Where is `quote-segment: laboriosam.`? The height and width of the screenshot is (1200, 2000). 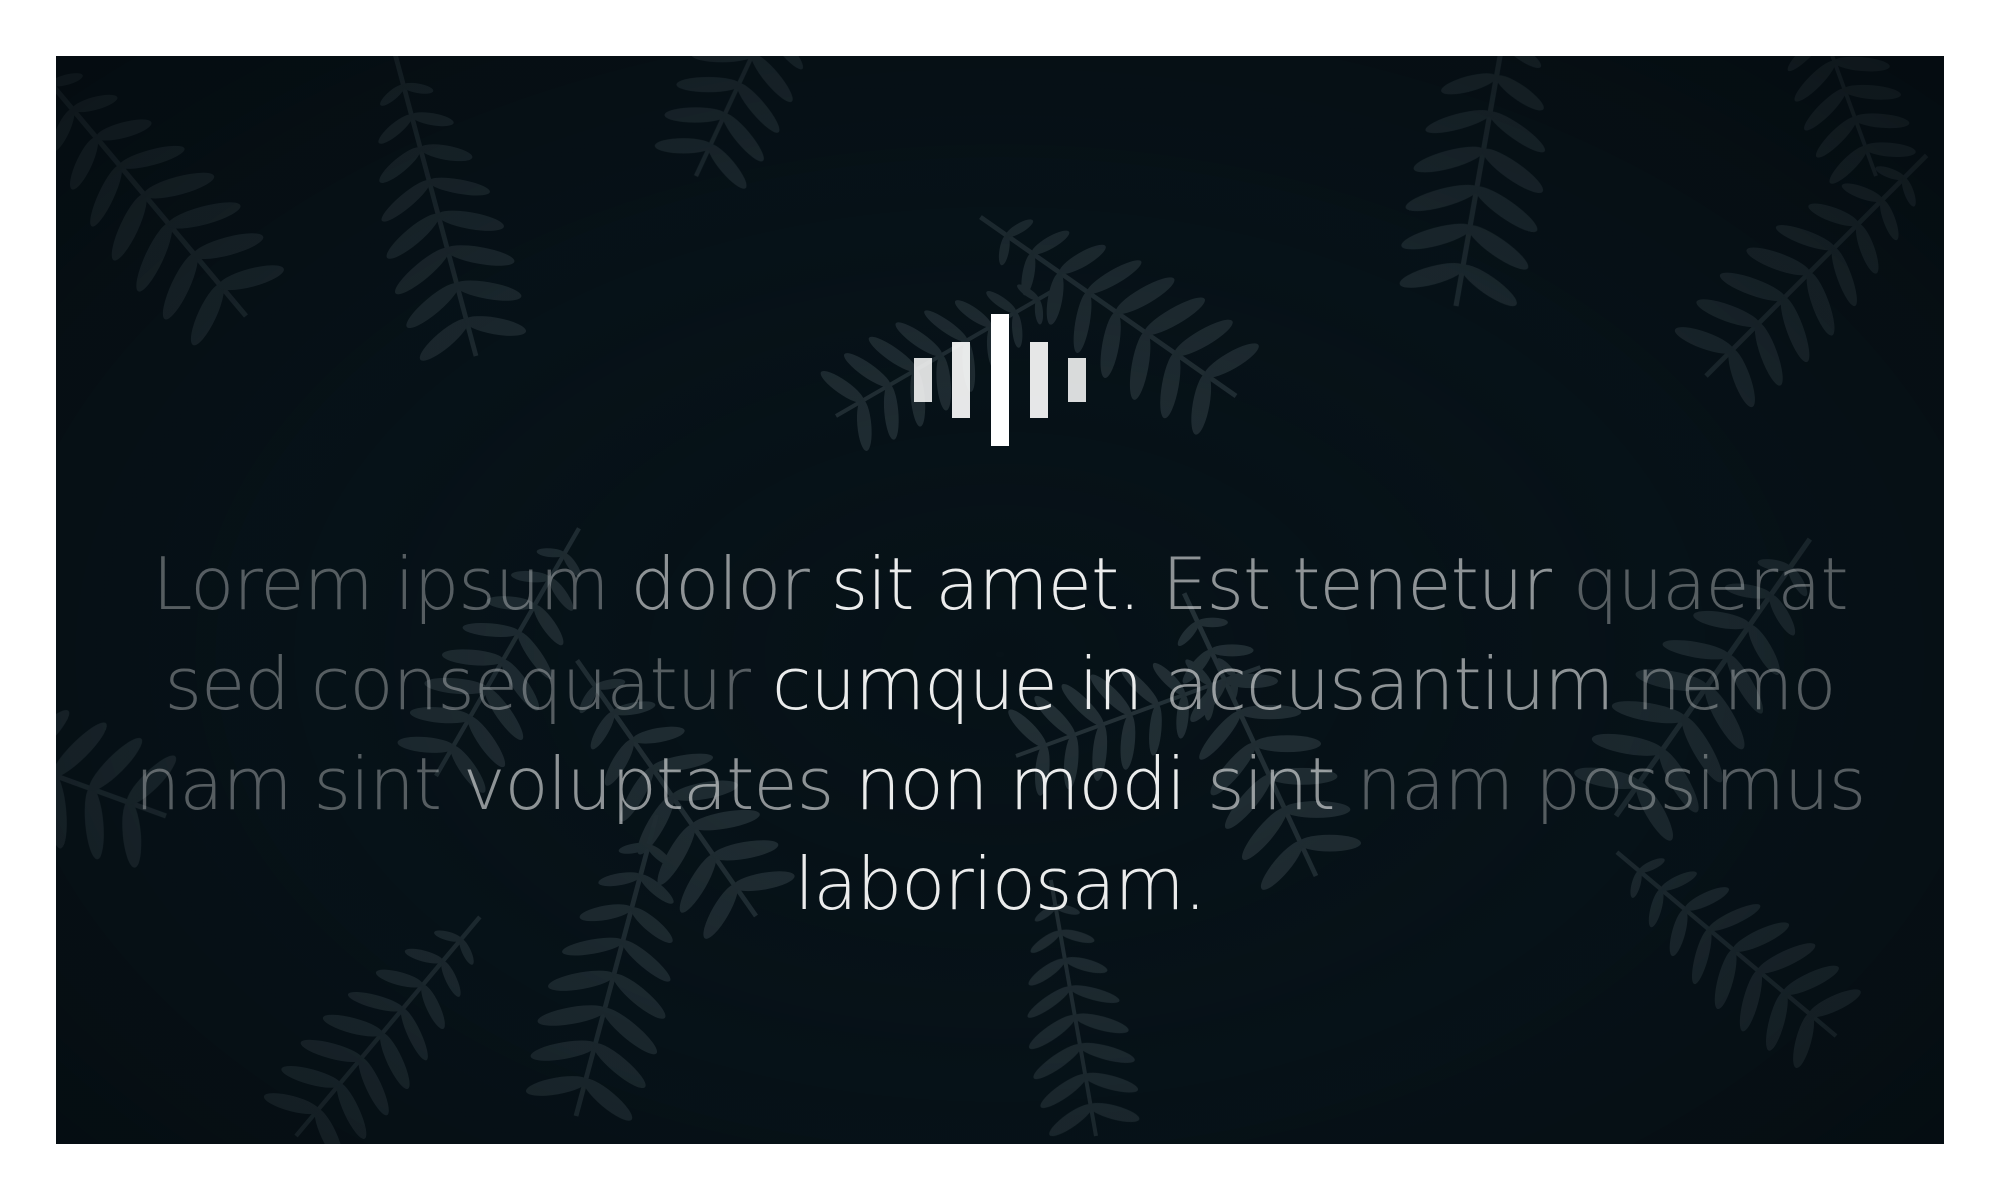 quote-segment: laboriosam. is located at coordinates (1000, 884).